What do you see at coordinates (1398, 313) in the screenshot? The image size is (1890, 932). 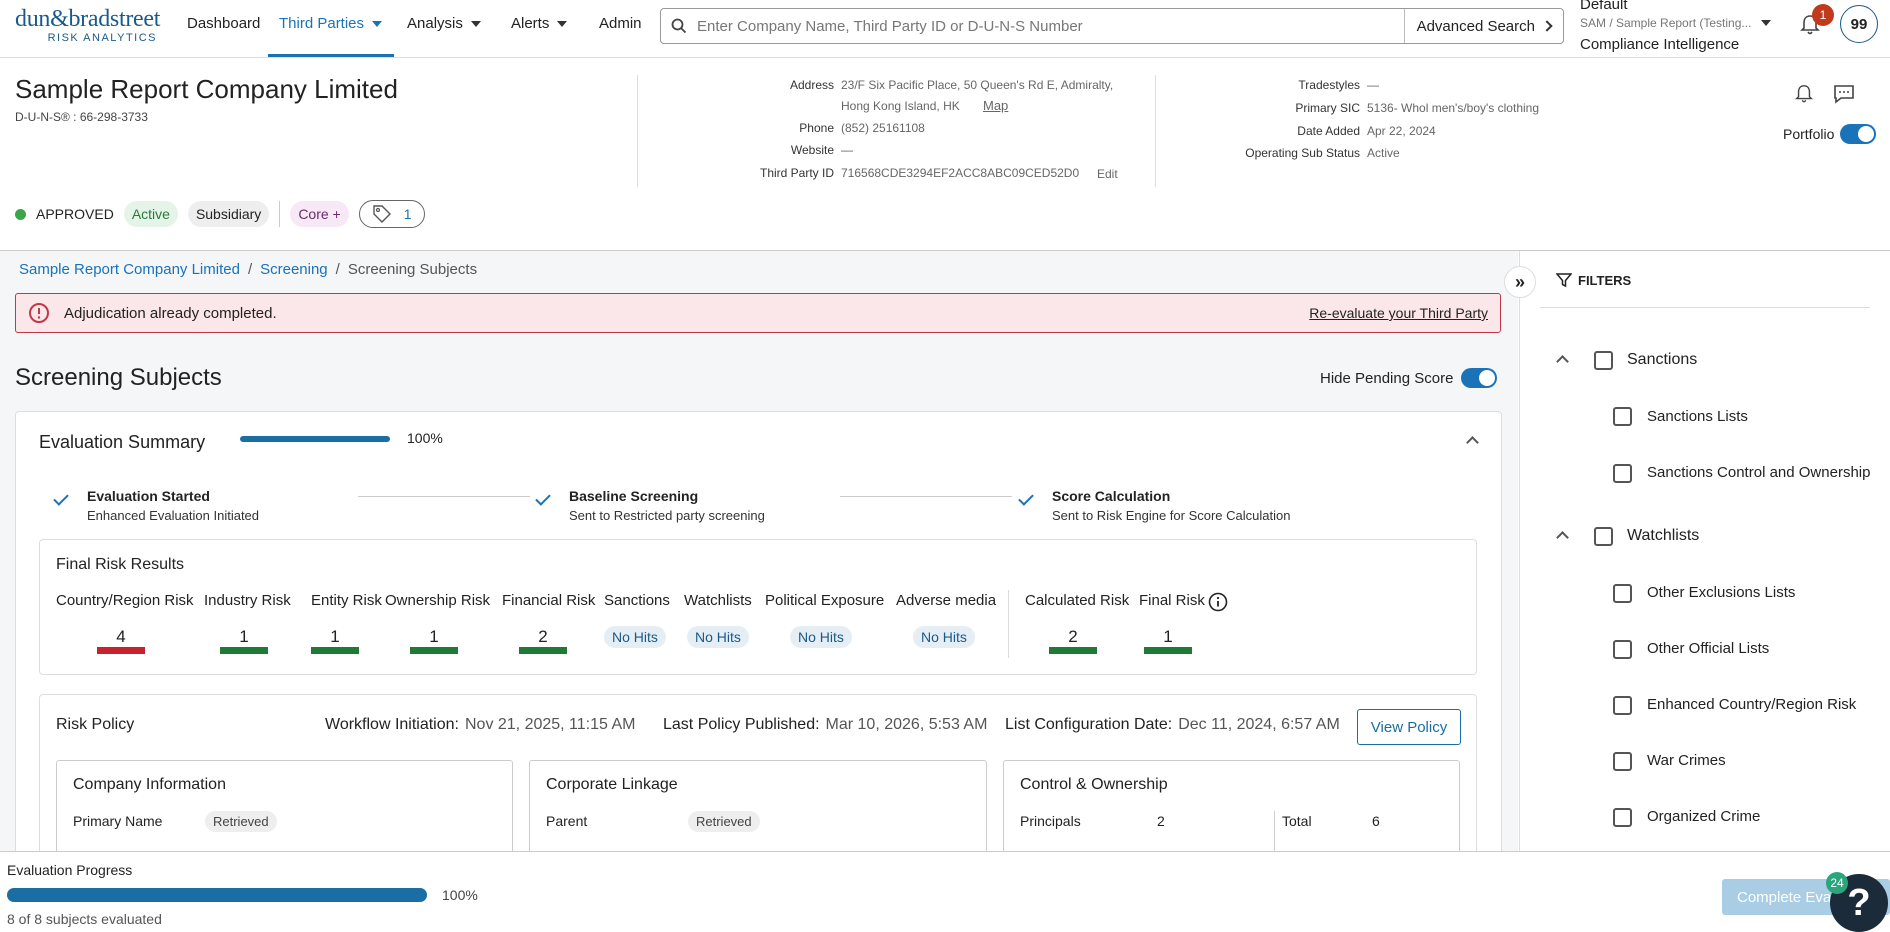 I see `re-evaluate-link: Re-evaluate your Third Party` at bounding box center [1398, 313].